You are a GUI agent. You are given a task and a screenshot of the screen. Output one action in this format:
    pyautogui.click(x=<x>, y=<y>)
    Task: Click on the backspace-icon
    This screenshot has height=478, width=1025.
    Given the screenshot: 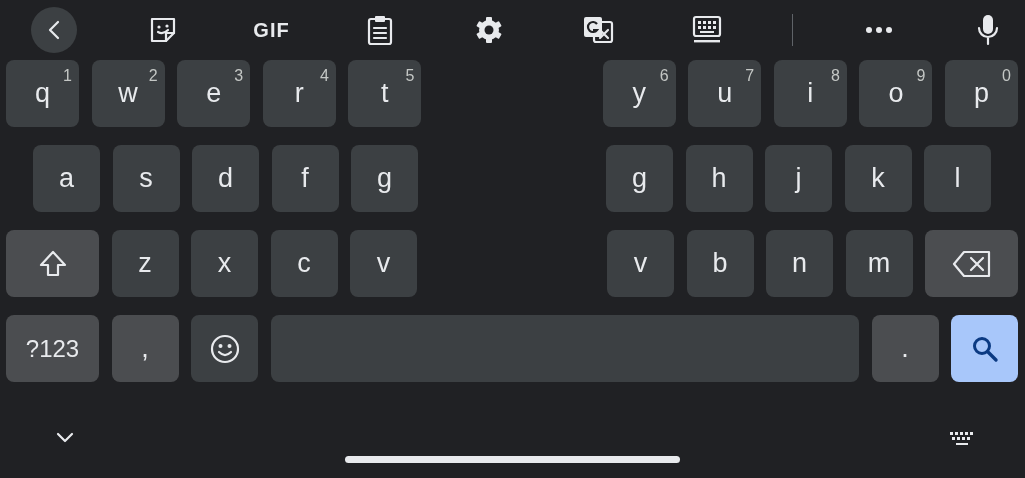 What is the action you would take?
    pyautogui.click(x=971, y=263)
    